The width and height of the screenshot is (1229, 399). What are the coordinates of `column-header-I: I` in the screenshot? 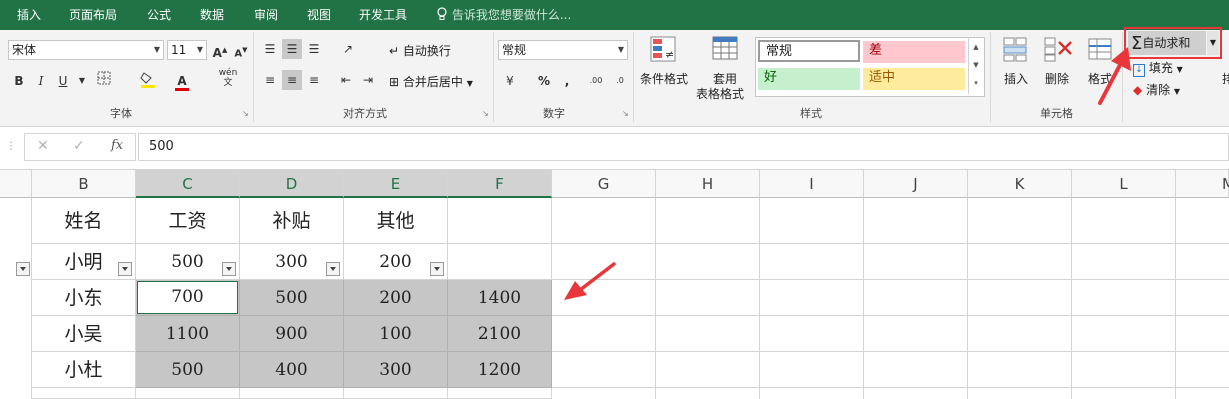 It's located at (812, 184).